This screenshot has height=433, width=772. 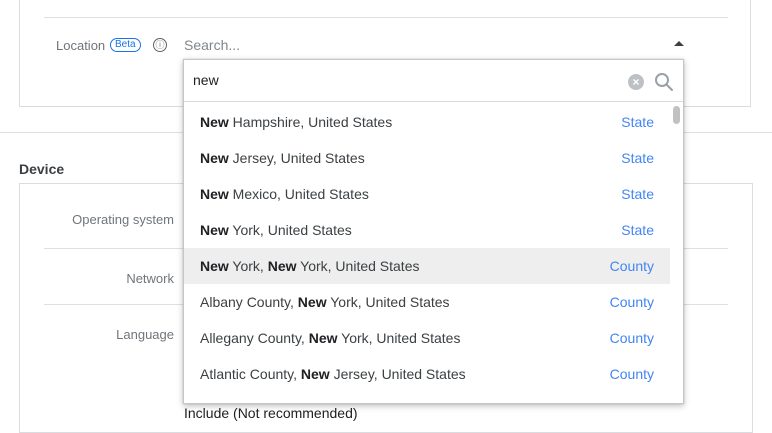 What do you see at coordinates (676, 115) in the screenshot?
I see `scrollbar-thumb` at bounding box center [676, 115].